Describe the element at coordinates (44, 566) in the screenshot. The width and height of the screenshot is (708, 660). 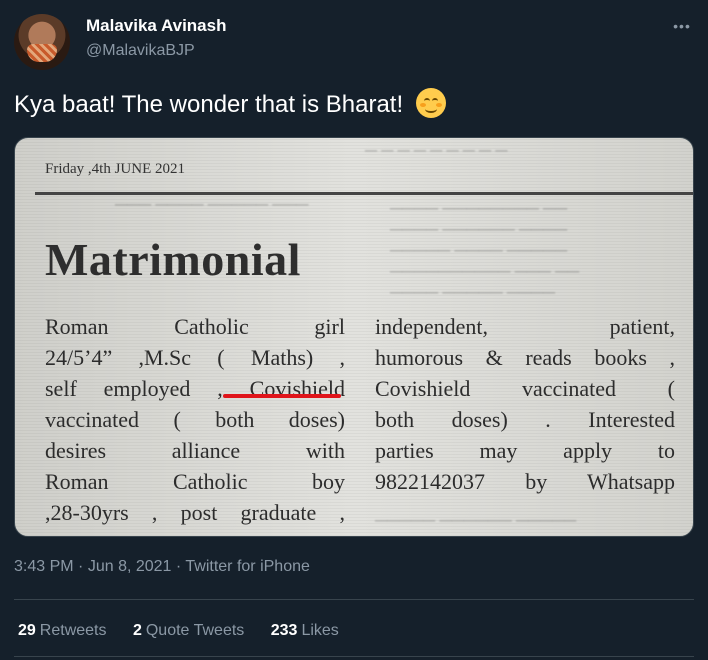
I see `tweet-time: 3:43 PM` at that location.